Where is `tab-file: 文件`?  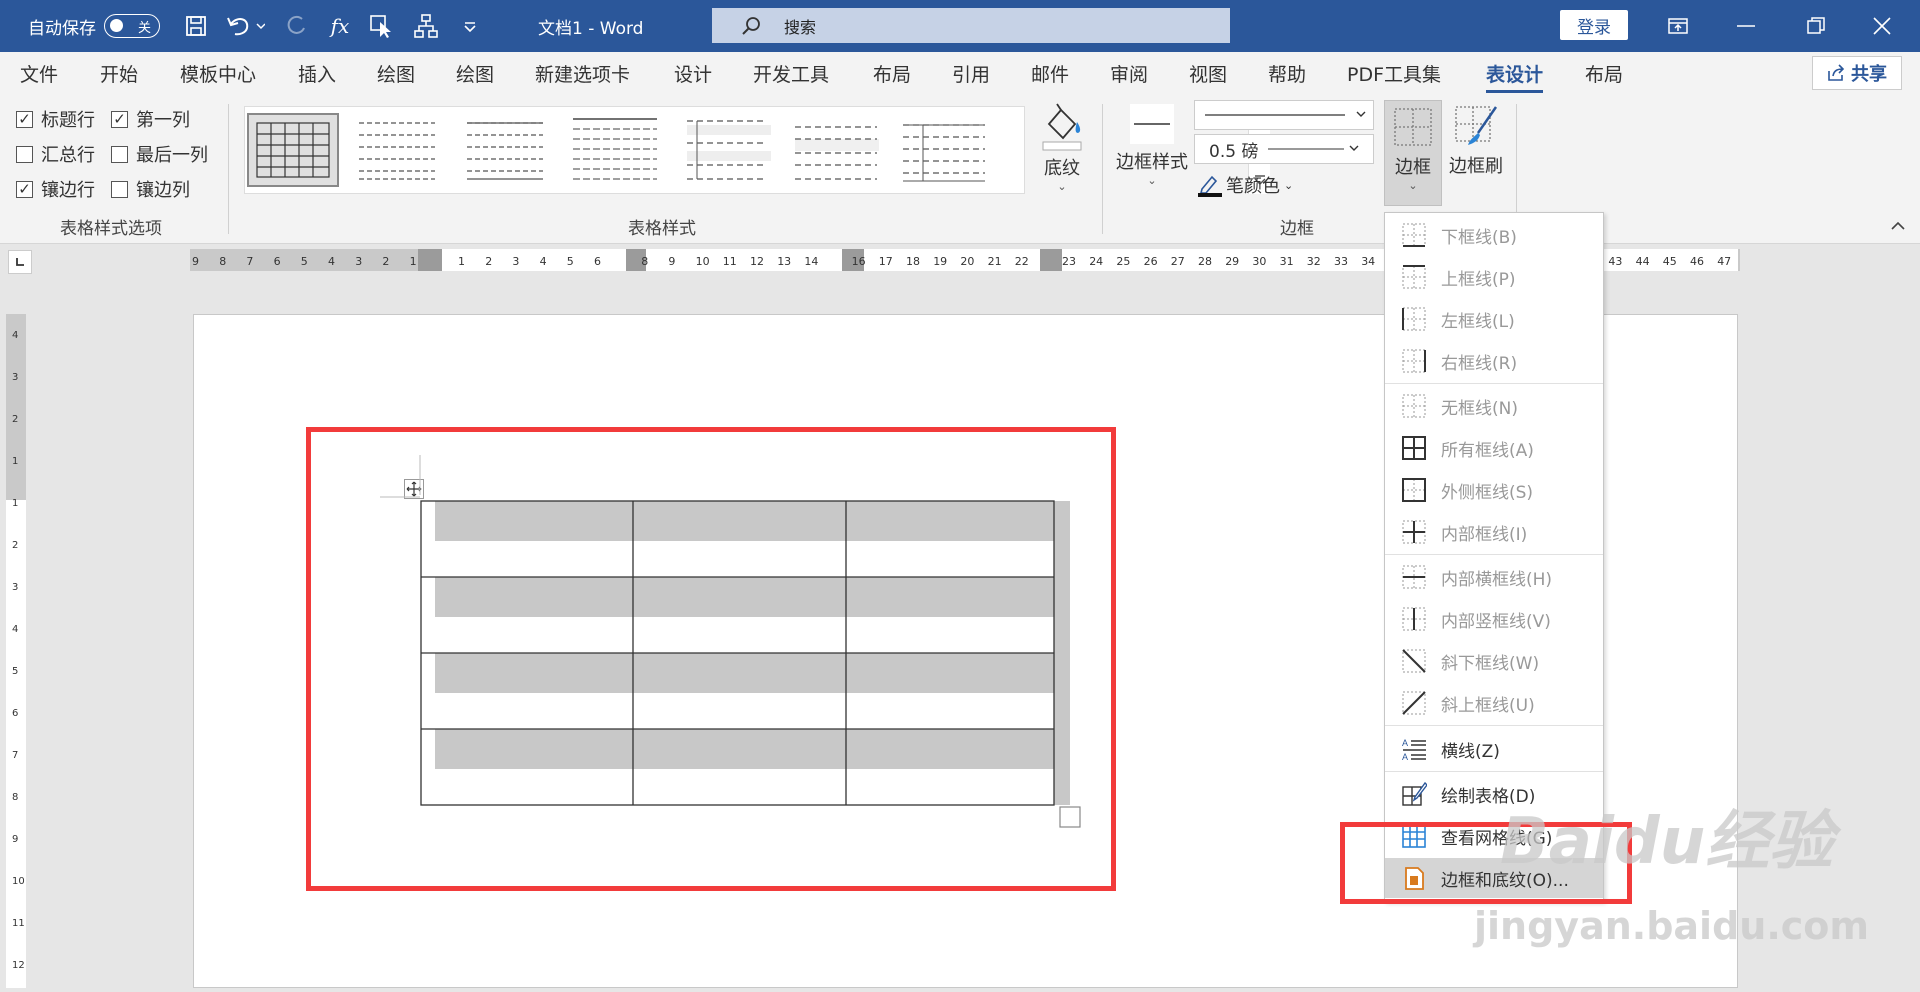
tab-file: 文件 is located at coordinates (39, 73).